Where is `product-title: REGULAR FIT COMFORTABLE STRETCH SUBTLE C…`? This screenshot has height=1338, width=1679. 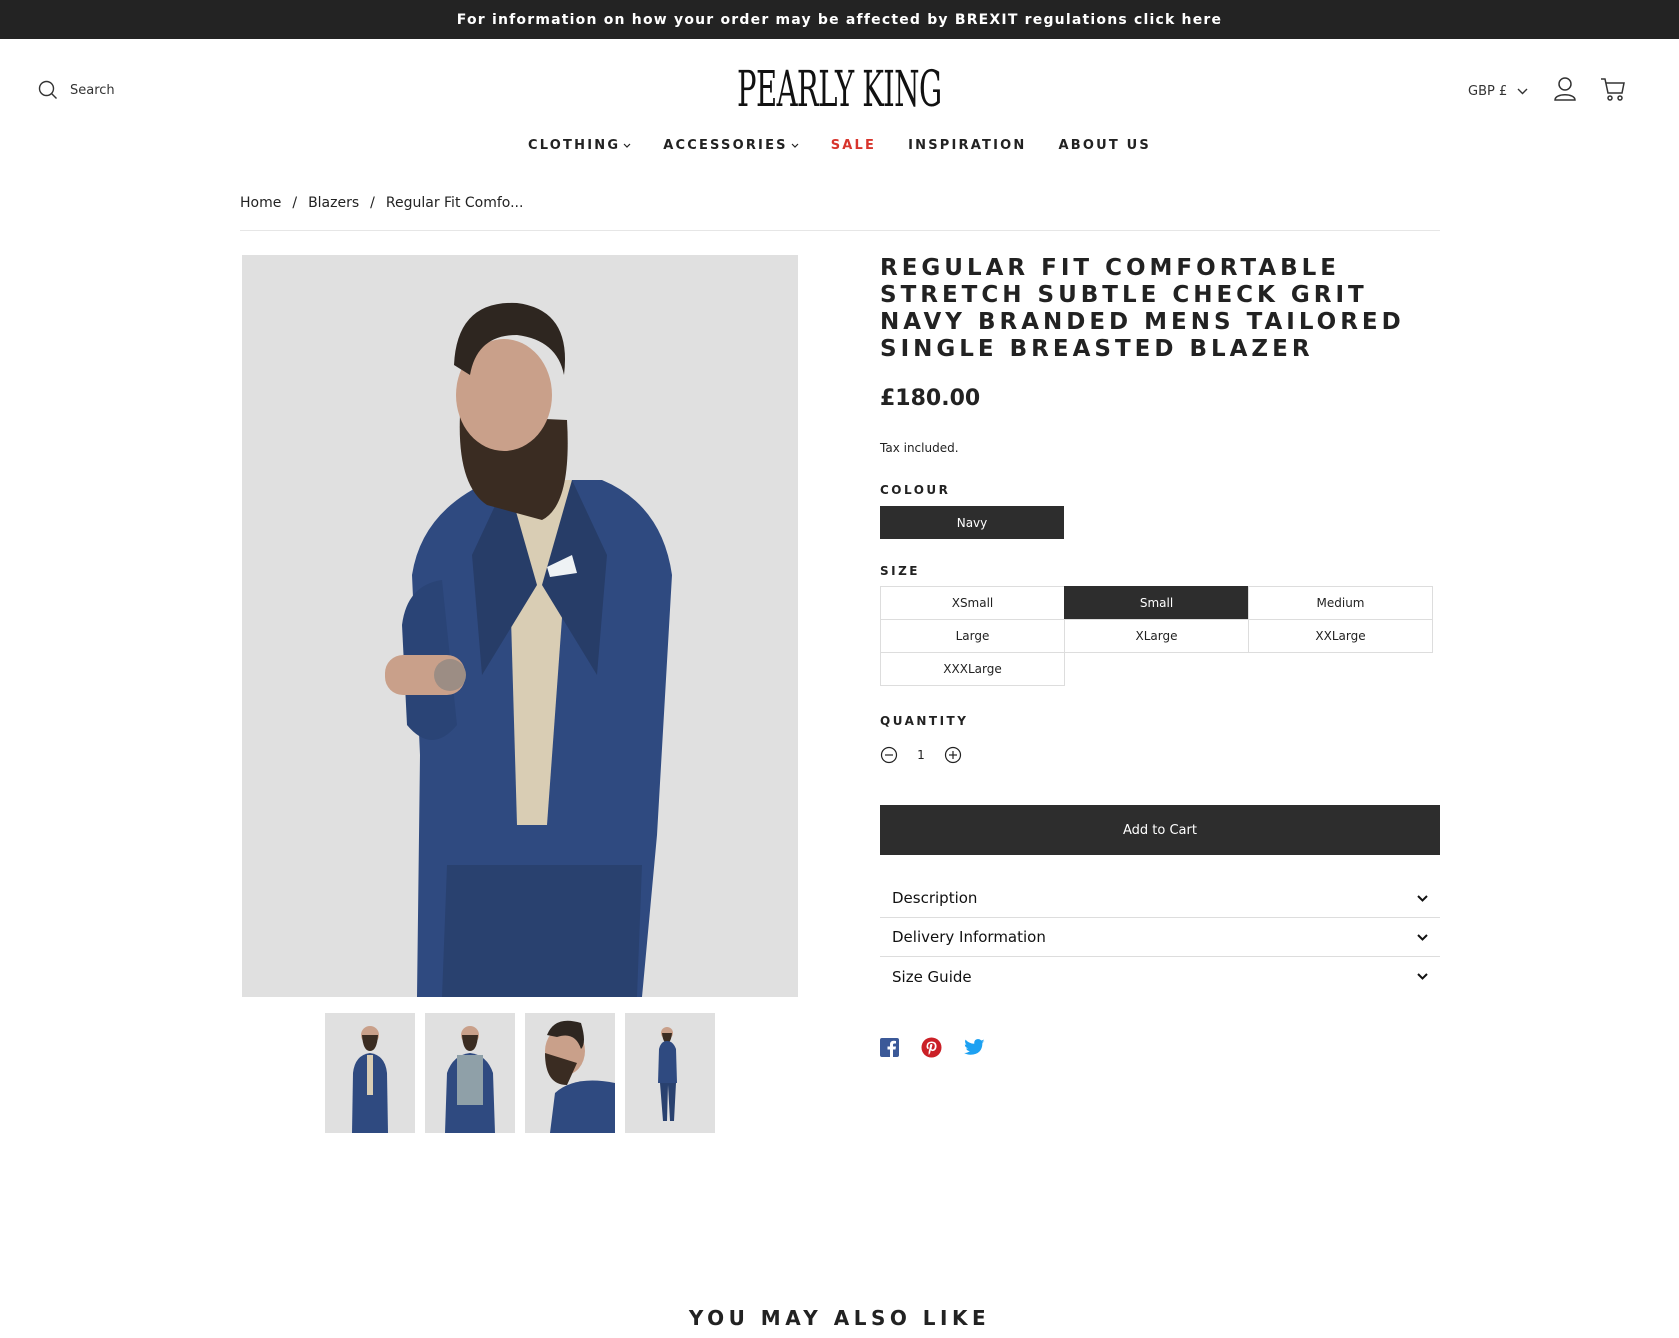
product-title: REGULAR FIT COMFORTABLE STRETCH SUBTLE C… is located at coordinates (1142, 308).